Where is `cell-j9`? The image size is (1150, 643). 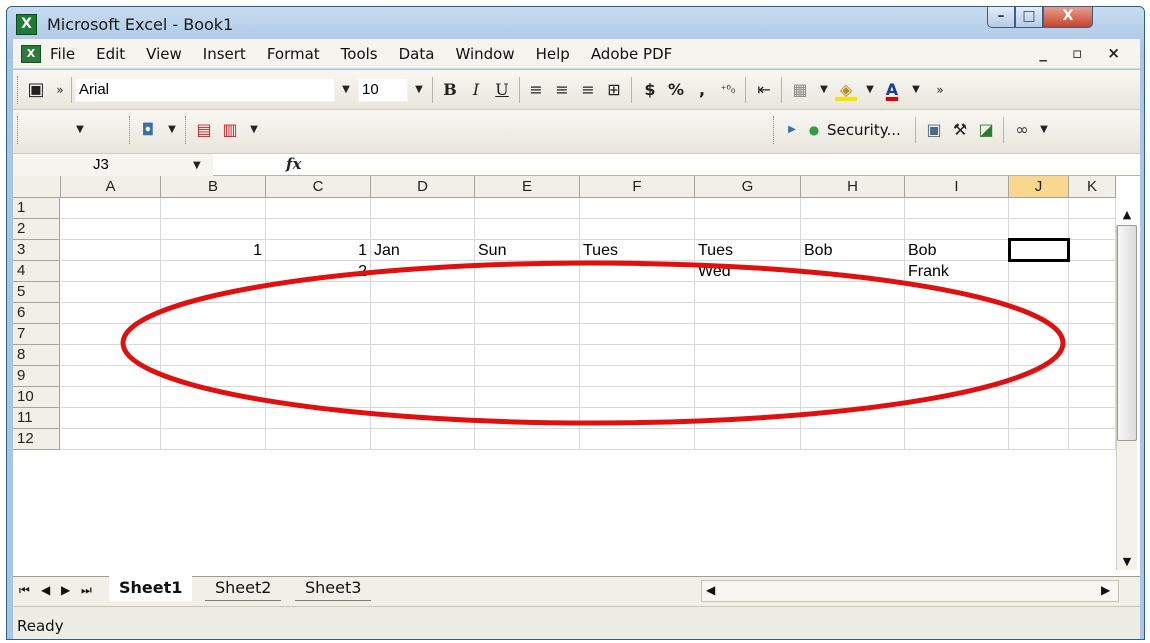 cell-j9 is located at coordinates (1039, 376).